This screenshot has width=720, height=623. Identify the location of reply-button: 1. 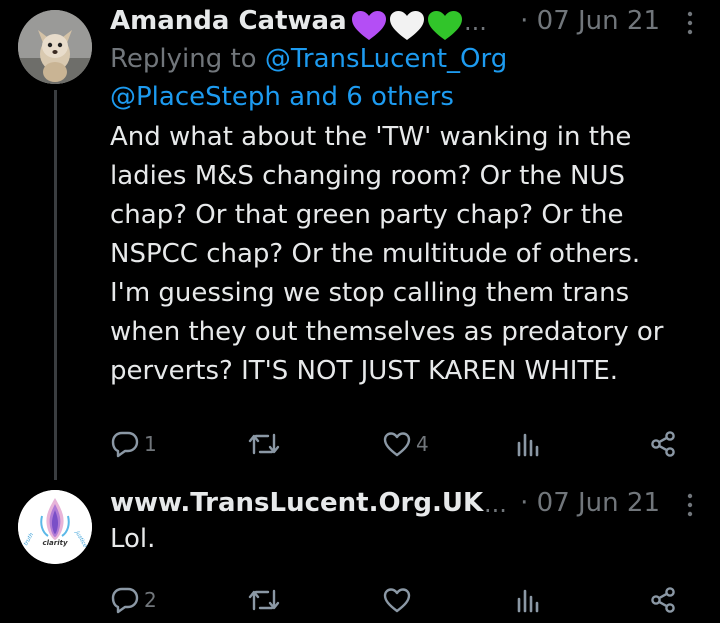
(133, 444).